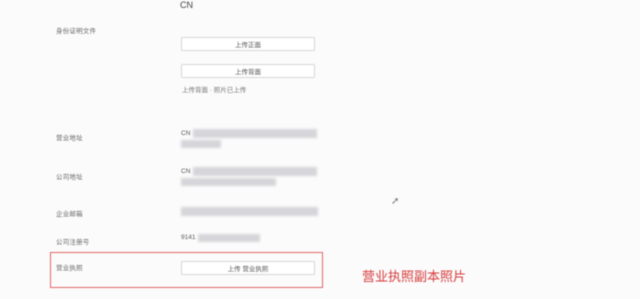 This screenshot has width=640, height=299. What do you see at coordinates (255, 133) in the screenshot?
I see `redacted-address` at bounding box center [255, 133].